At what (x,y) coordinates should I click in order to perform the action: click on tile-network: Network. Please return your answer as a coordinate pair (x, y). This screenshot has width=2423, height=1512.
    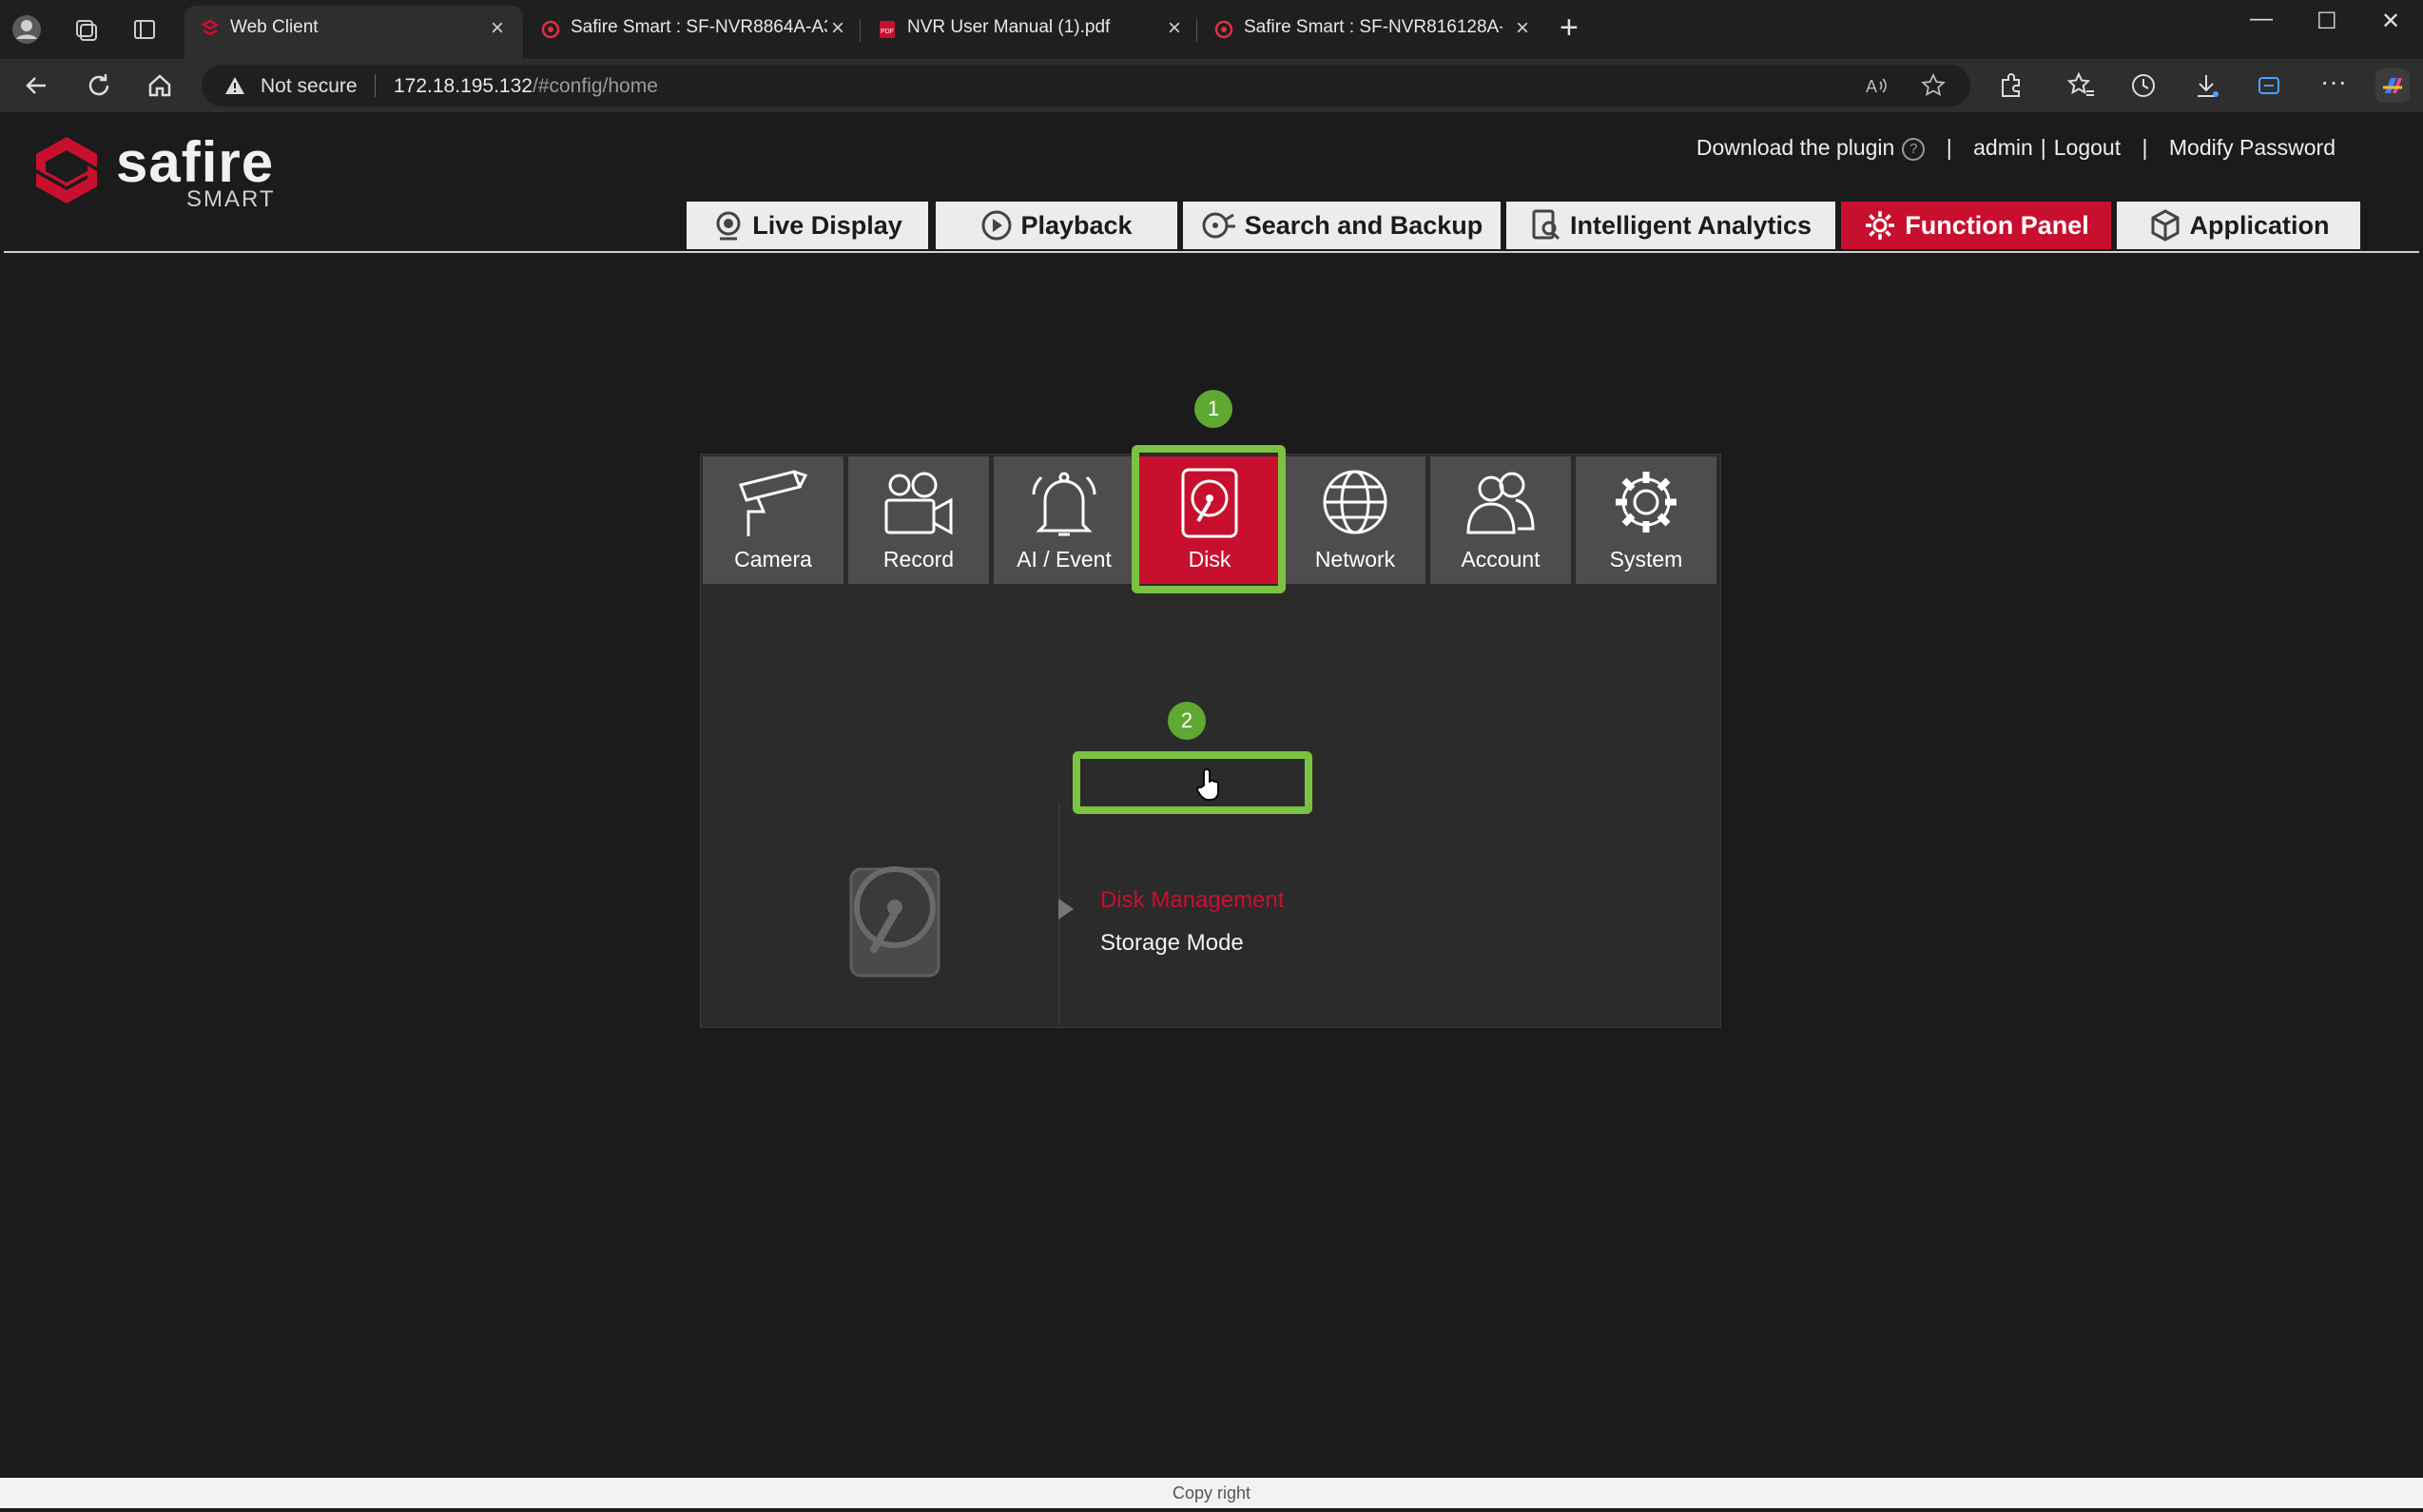
    Looking at the image, I should click on (1355, 520).